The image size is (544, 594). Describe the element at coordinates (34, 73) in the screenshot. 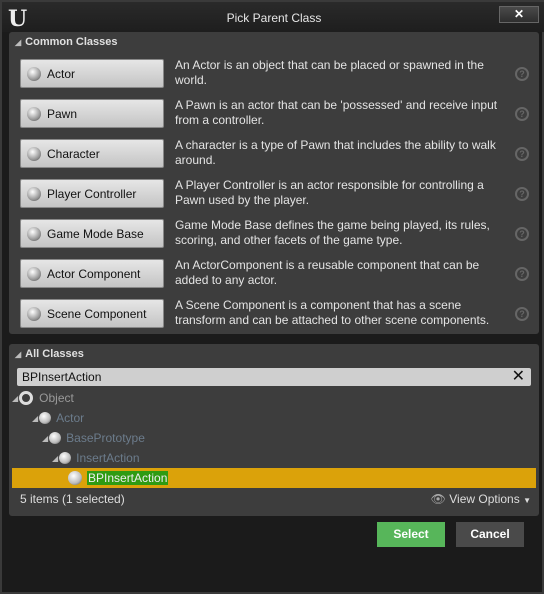

I see `actor-icon` at that location.